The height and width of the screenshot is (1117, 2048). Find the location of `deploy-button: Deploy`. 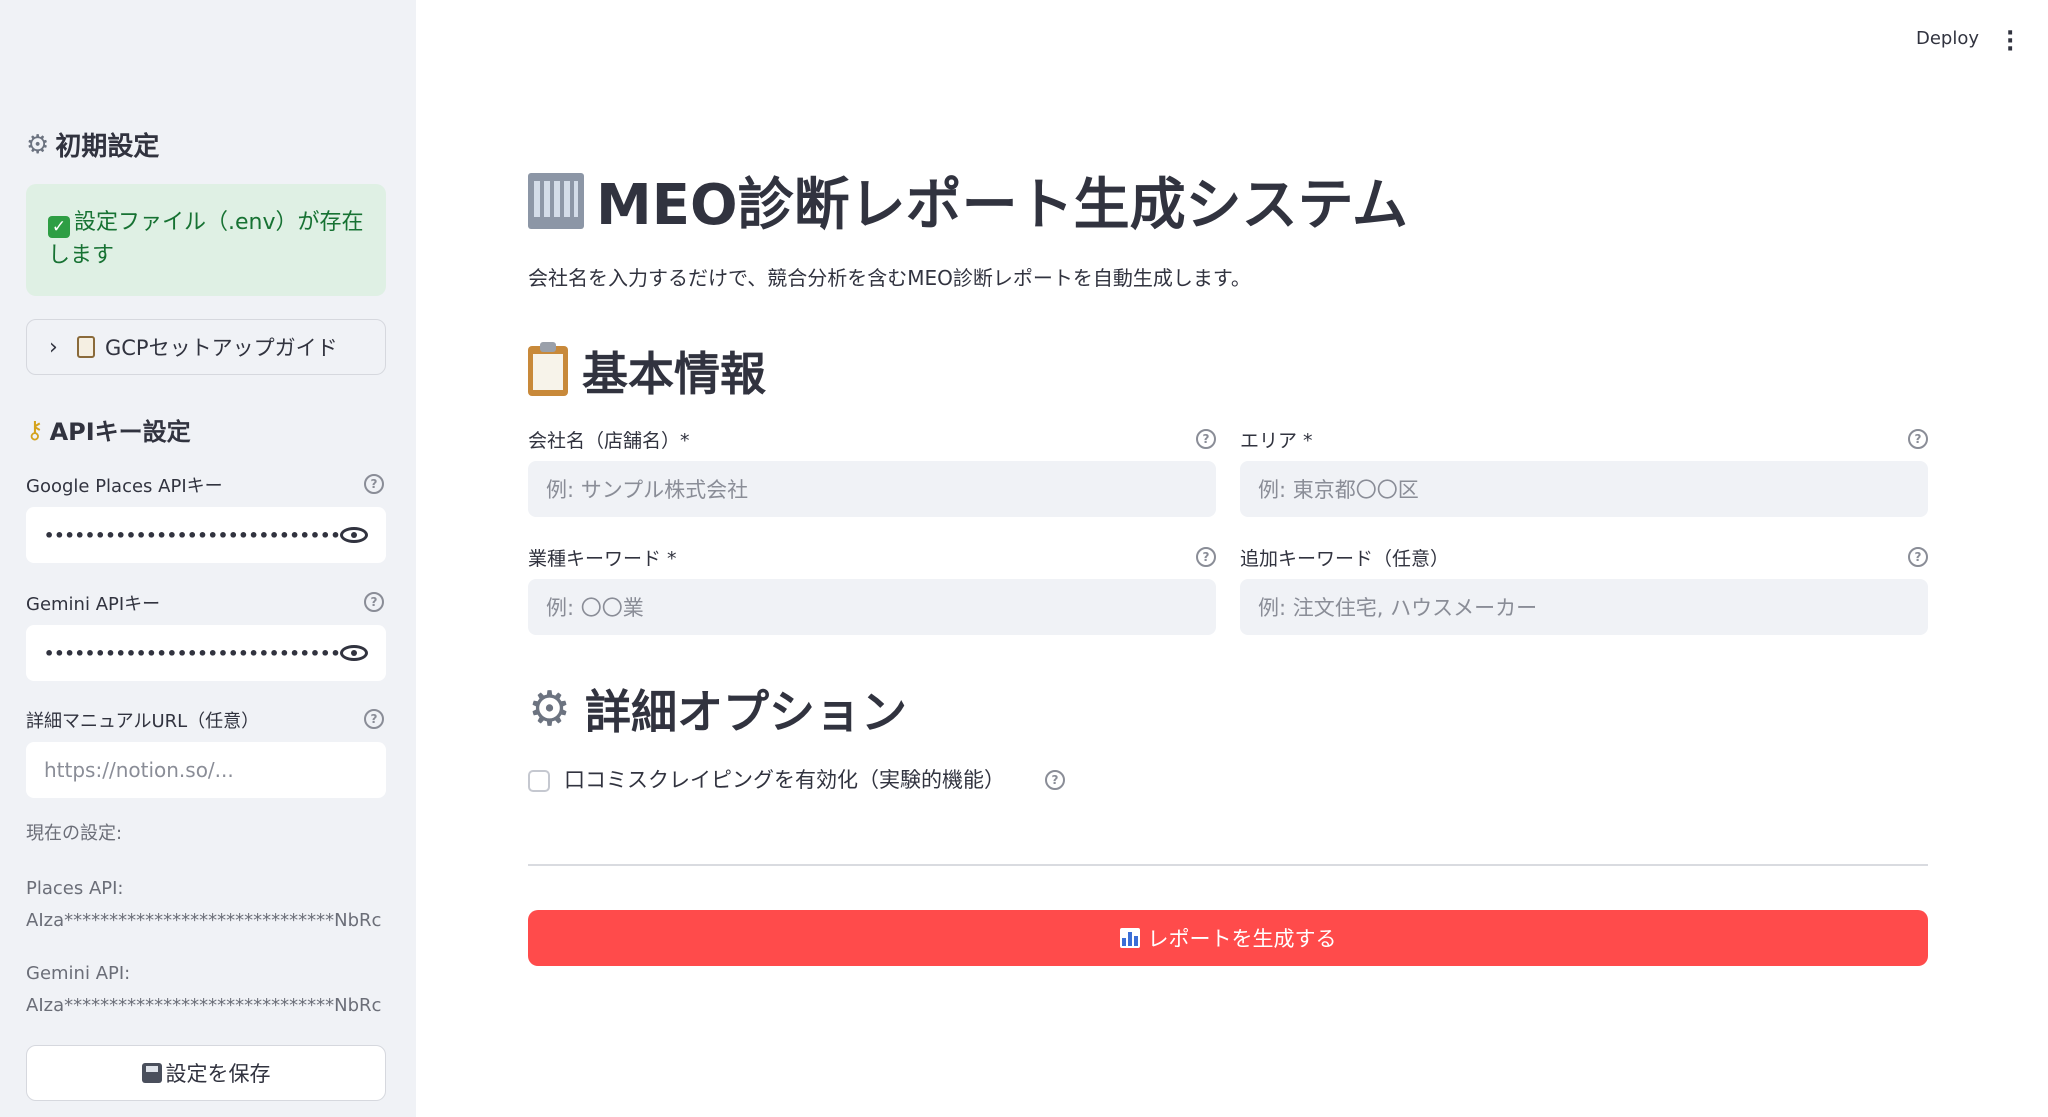

deploy-button: Deploy is located at coordinates (1947, 38).